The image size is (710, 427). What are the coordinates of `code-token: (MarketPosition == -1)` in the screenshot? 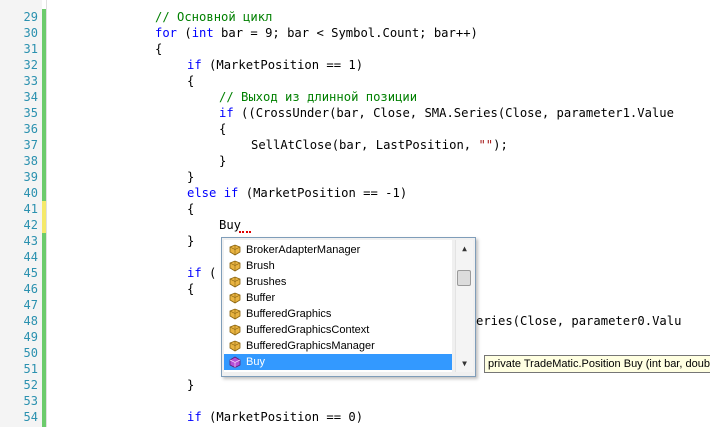 It's located at (323, 193).